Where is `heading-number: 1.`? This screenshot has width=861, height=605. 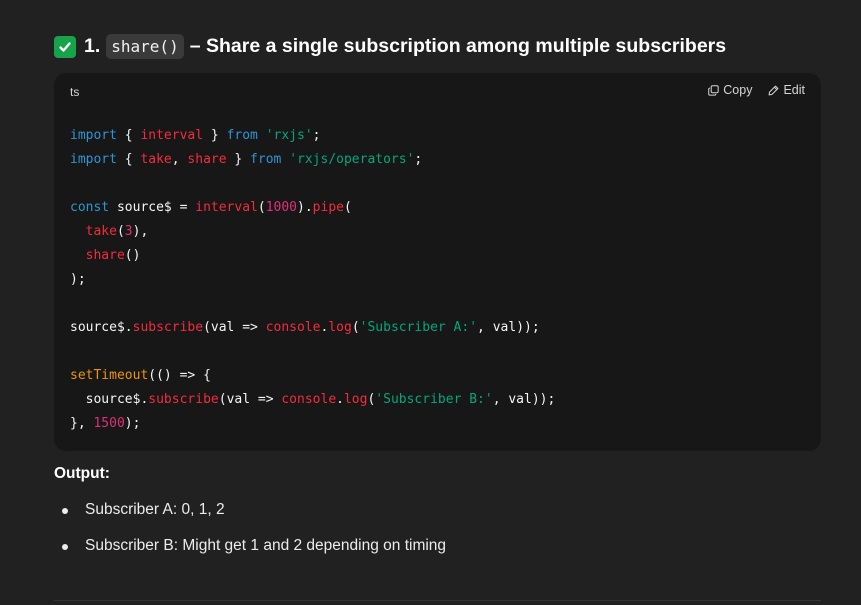
heading-number: 1. is located at coordinates (92, 46).